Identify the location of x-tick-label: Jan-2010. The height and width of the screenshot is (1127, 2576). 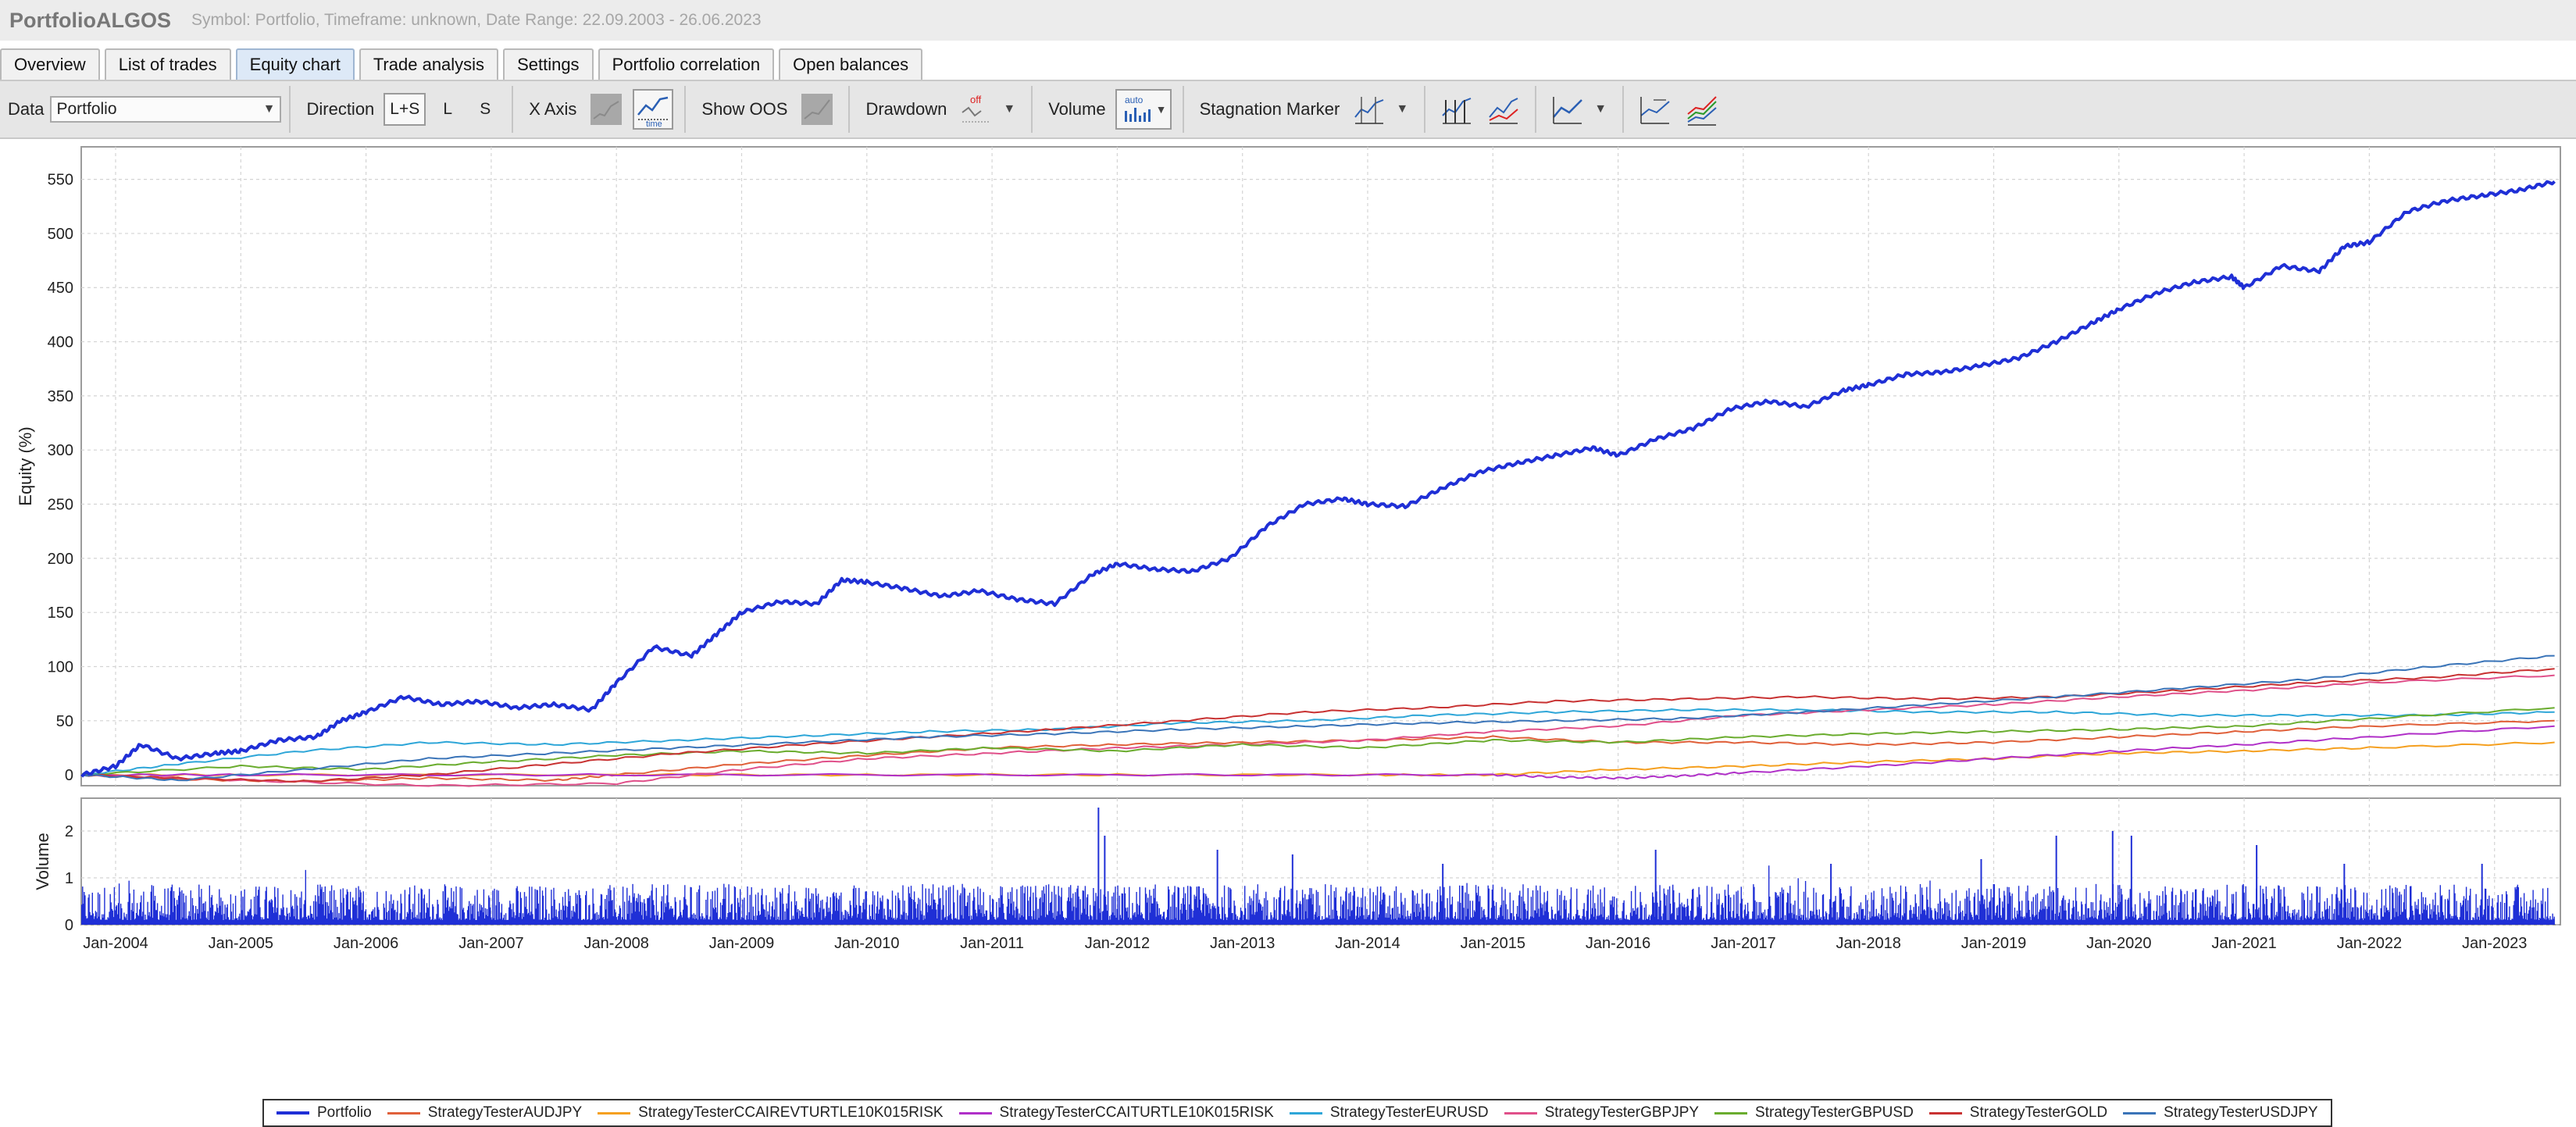
(866, 943).